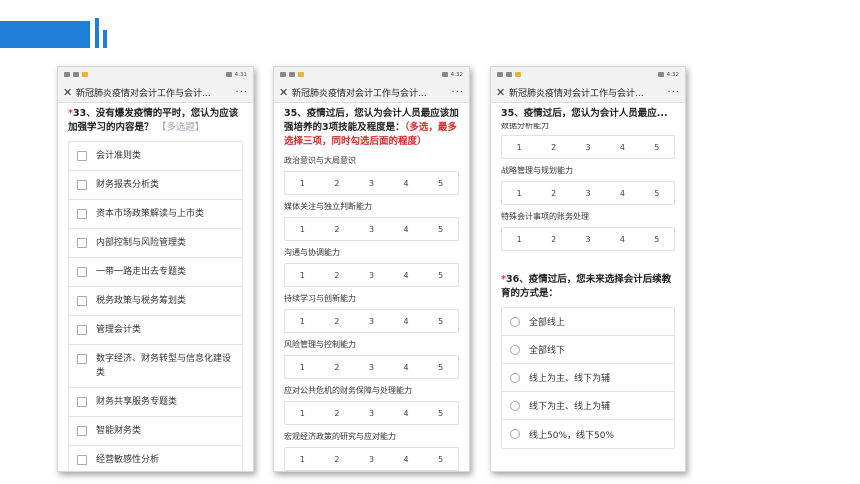  I want to click on checkbox-option: 数字经济、财务转型与信息化建设类, so click(155, 366).